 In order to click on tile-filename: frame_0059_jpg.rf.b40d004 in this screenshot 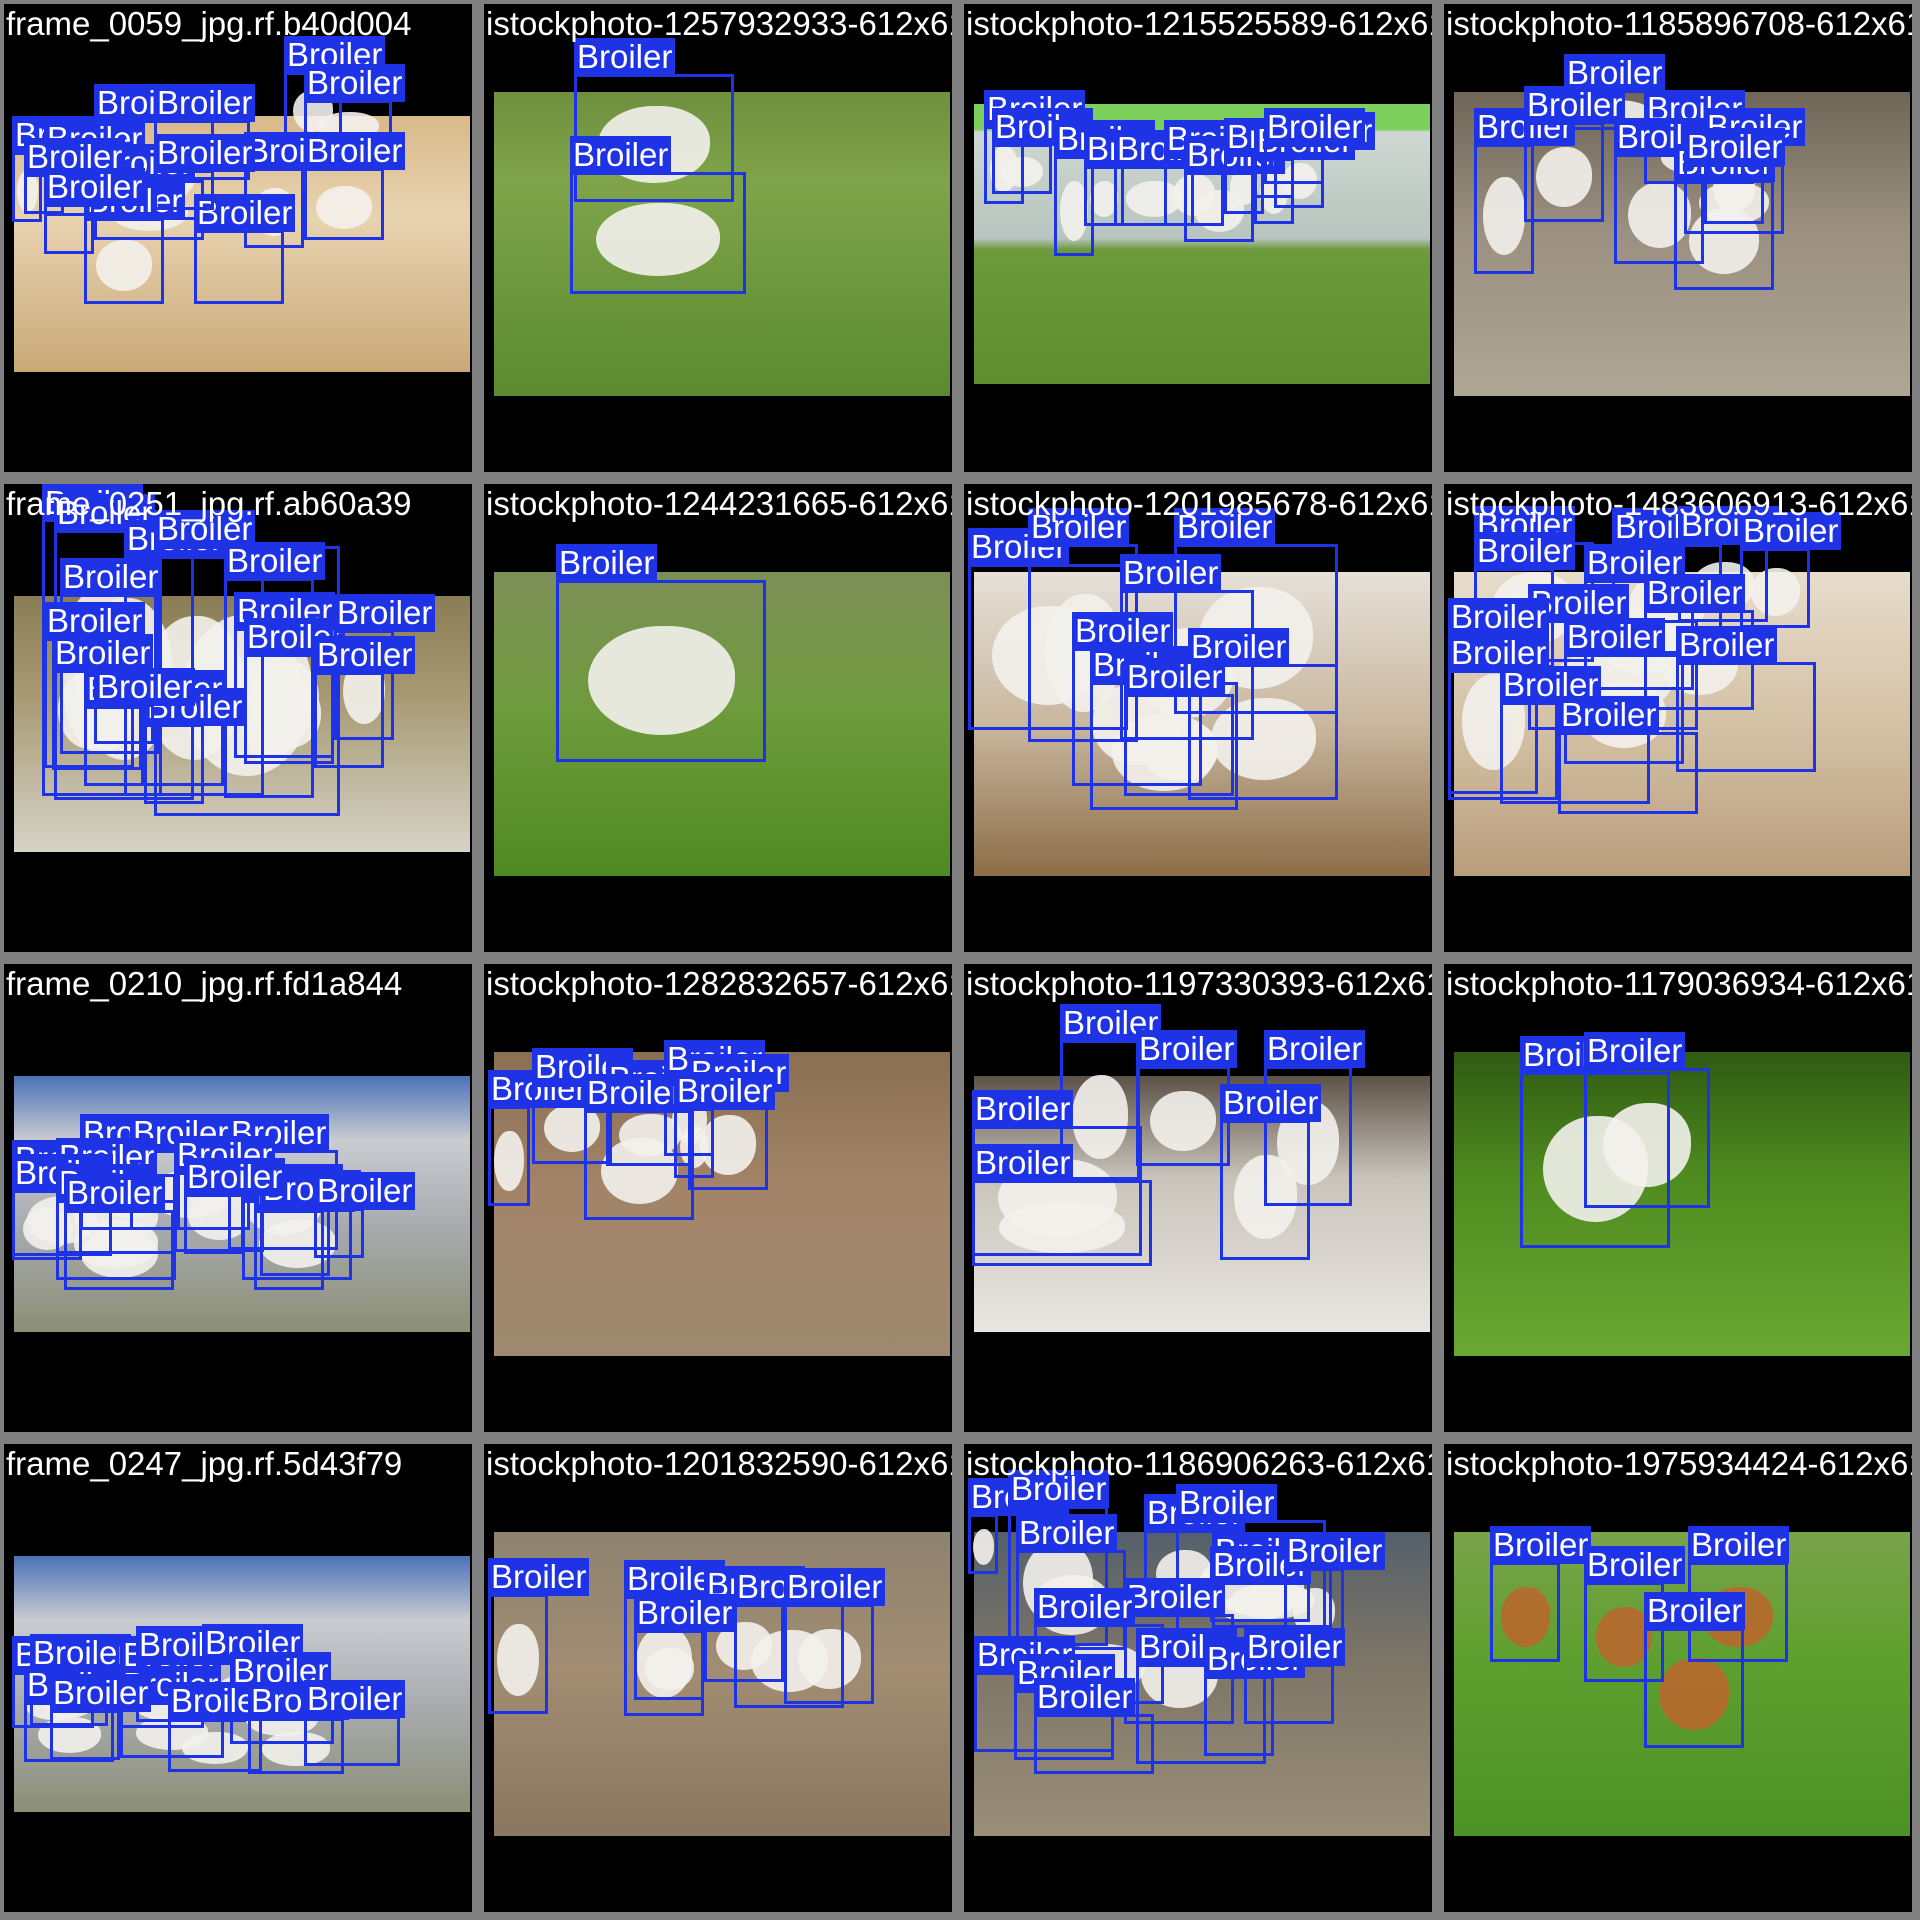, I will do `click(209, 23)`.